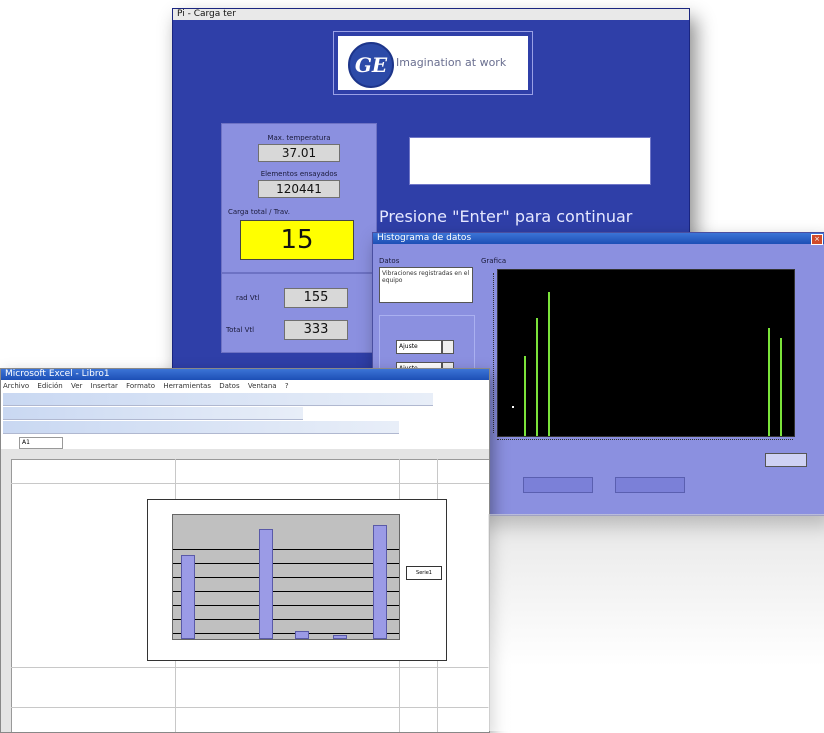 The width and height of the screenshot is (824, 733). I want to click on column-header-row, so click(245, 454).